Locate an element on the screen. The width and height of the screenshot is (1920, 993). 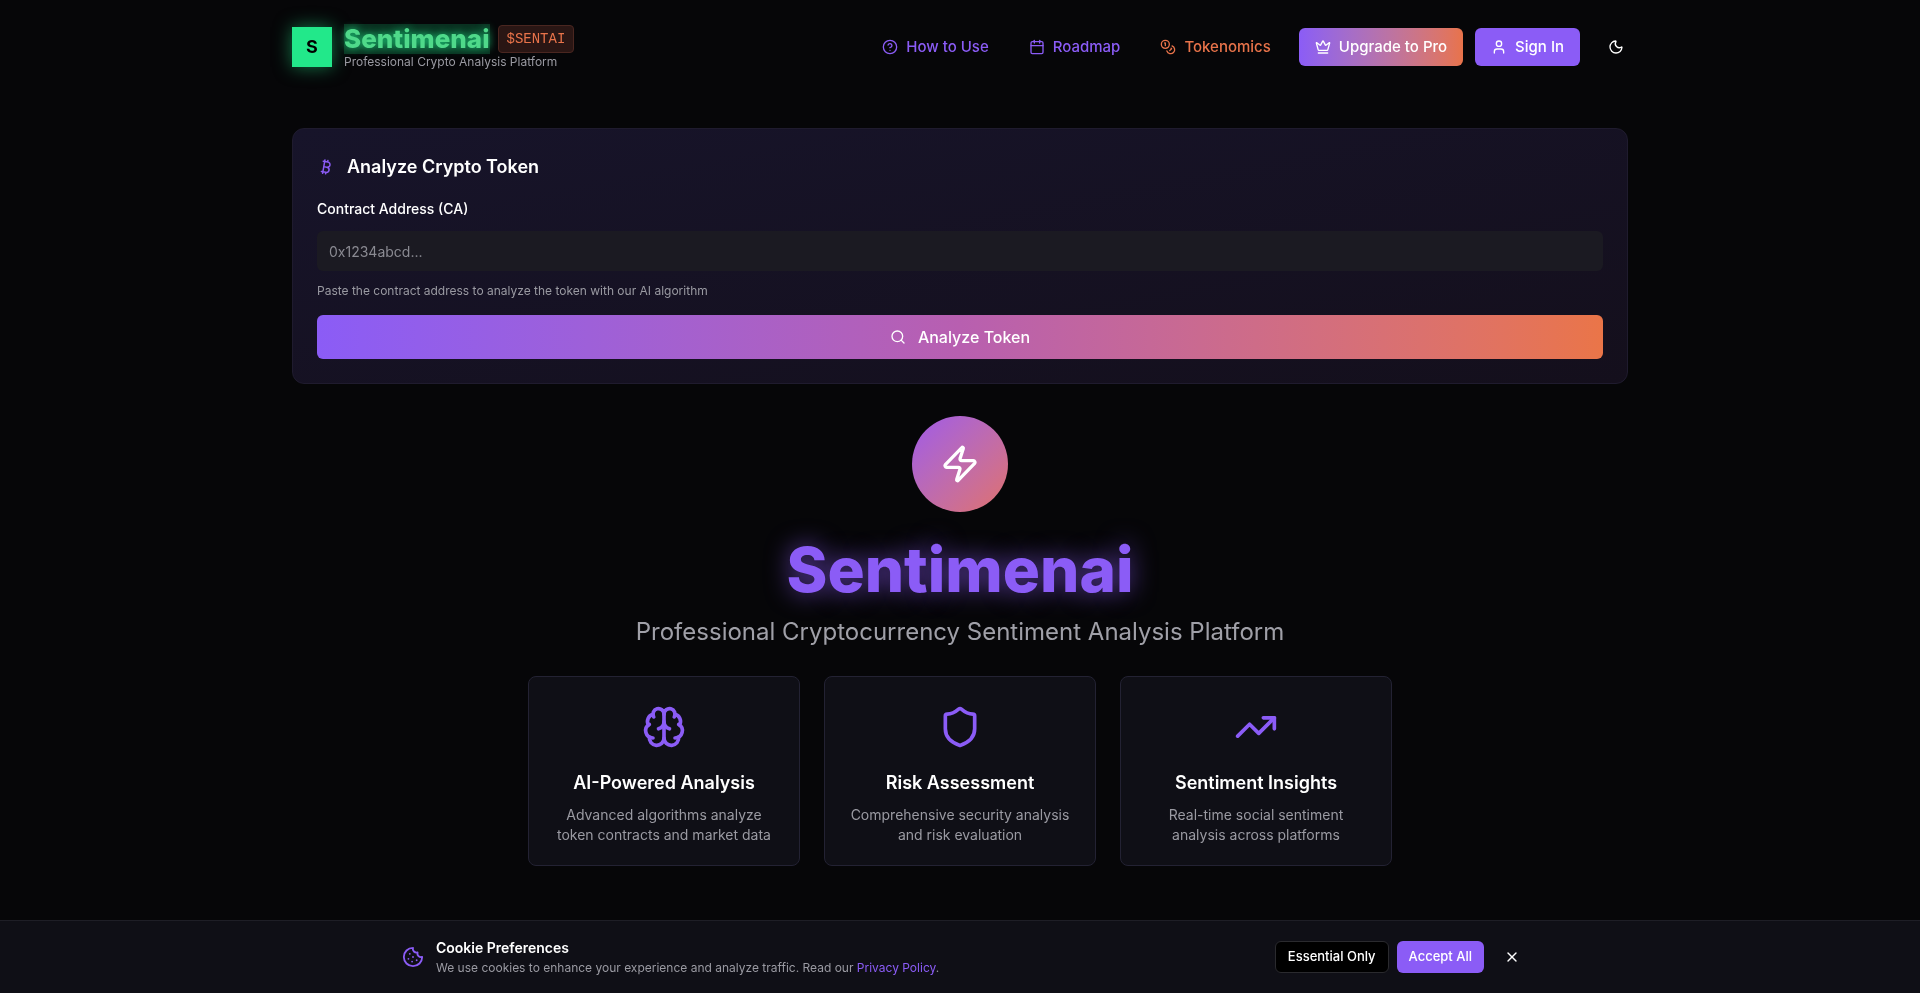
nav-link: How to Use is located at coordinates (935, 47).